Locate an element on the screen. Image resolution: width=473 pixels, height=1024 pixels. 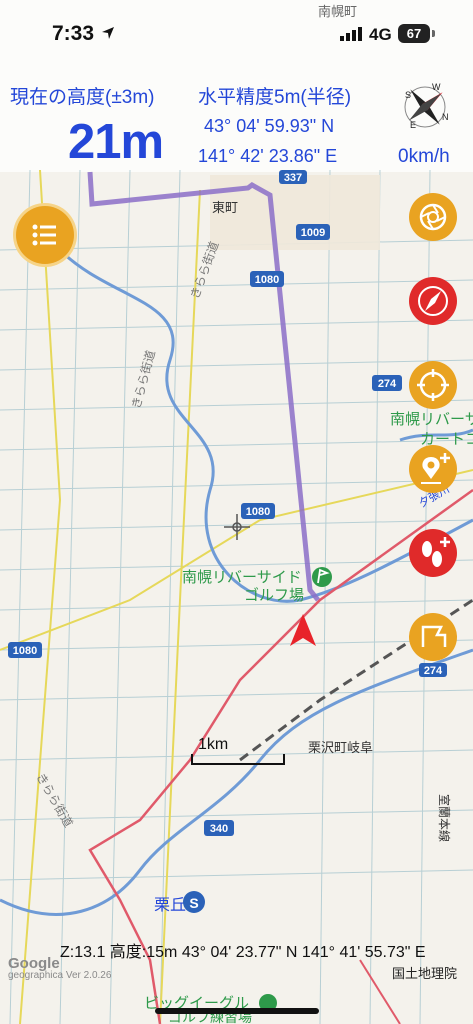
route-flag-icon is located at coordinates (434, 636).